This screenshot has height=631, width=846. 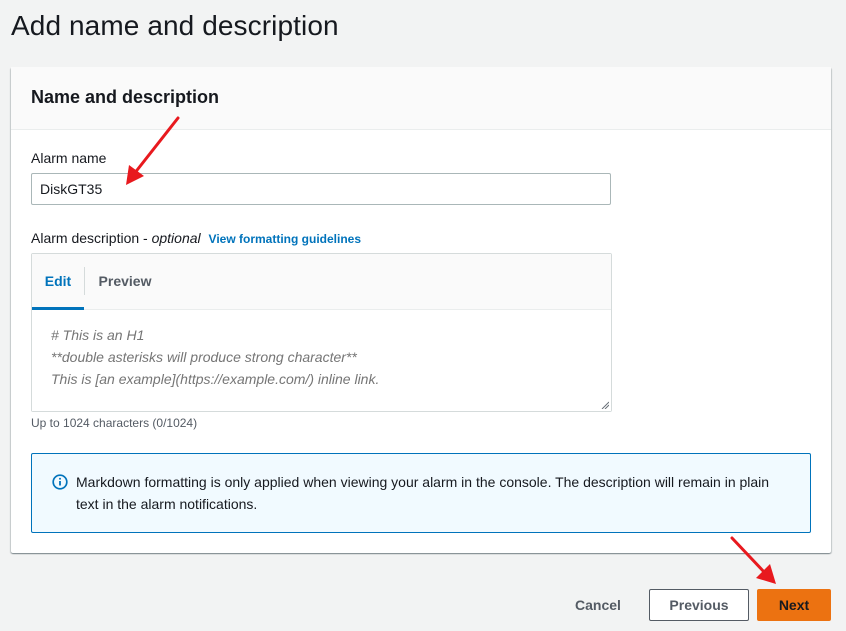 I want to click on panel-title: Name and description, so click(x=125, y=97).